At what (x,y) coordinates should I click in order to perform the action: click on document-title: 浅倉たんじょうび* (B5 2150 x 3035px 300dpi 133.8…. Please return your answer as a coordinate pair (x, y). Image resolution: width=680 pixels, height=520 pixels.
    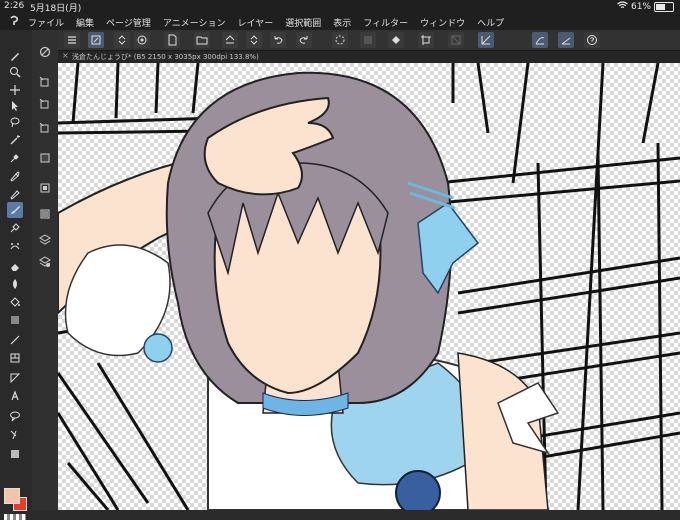
    Looking at the image, I should click on (165, 57).